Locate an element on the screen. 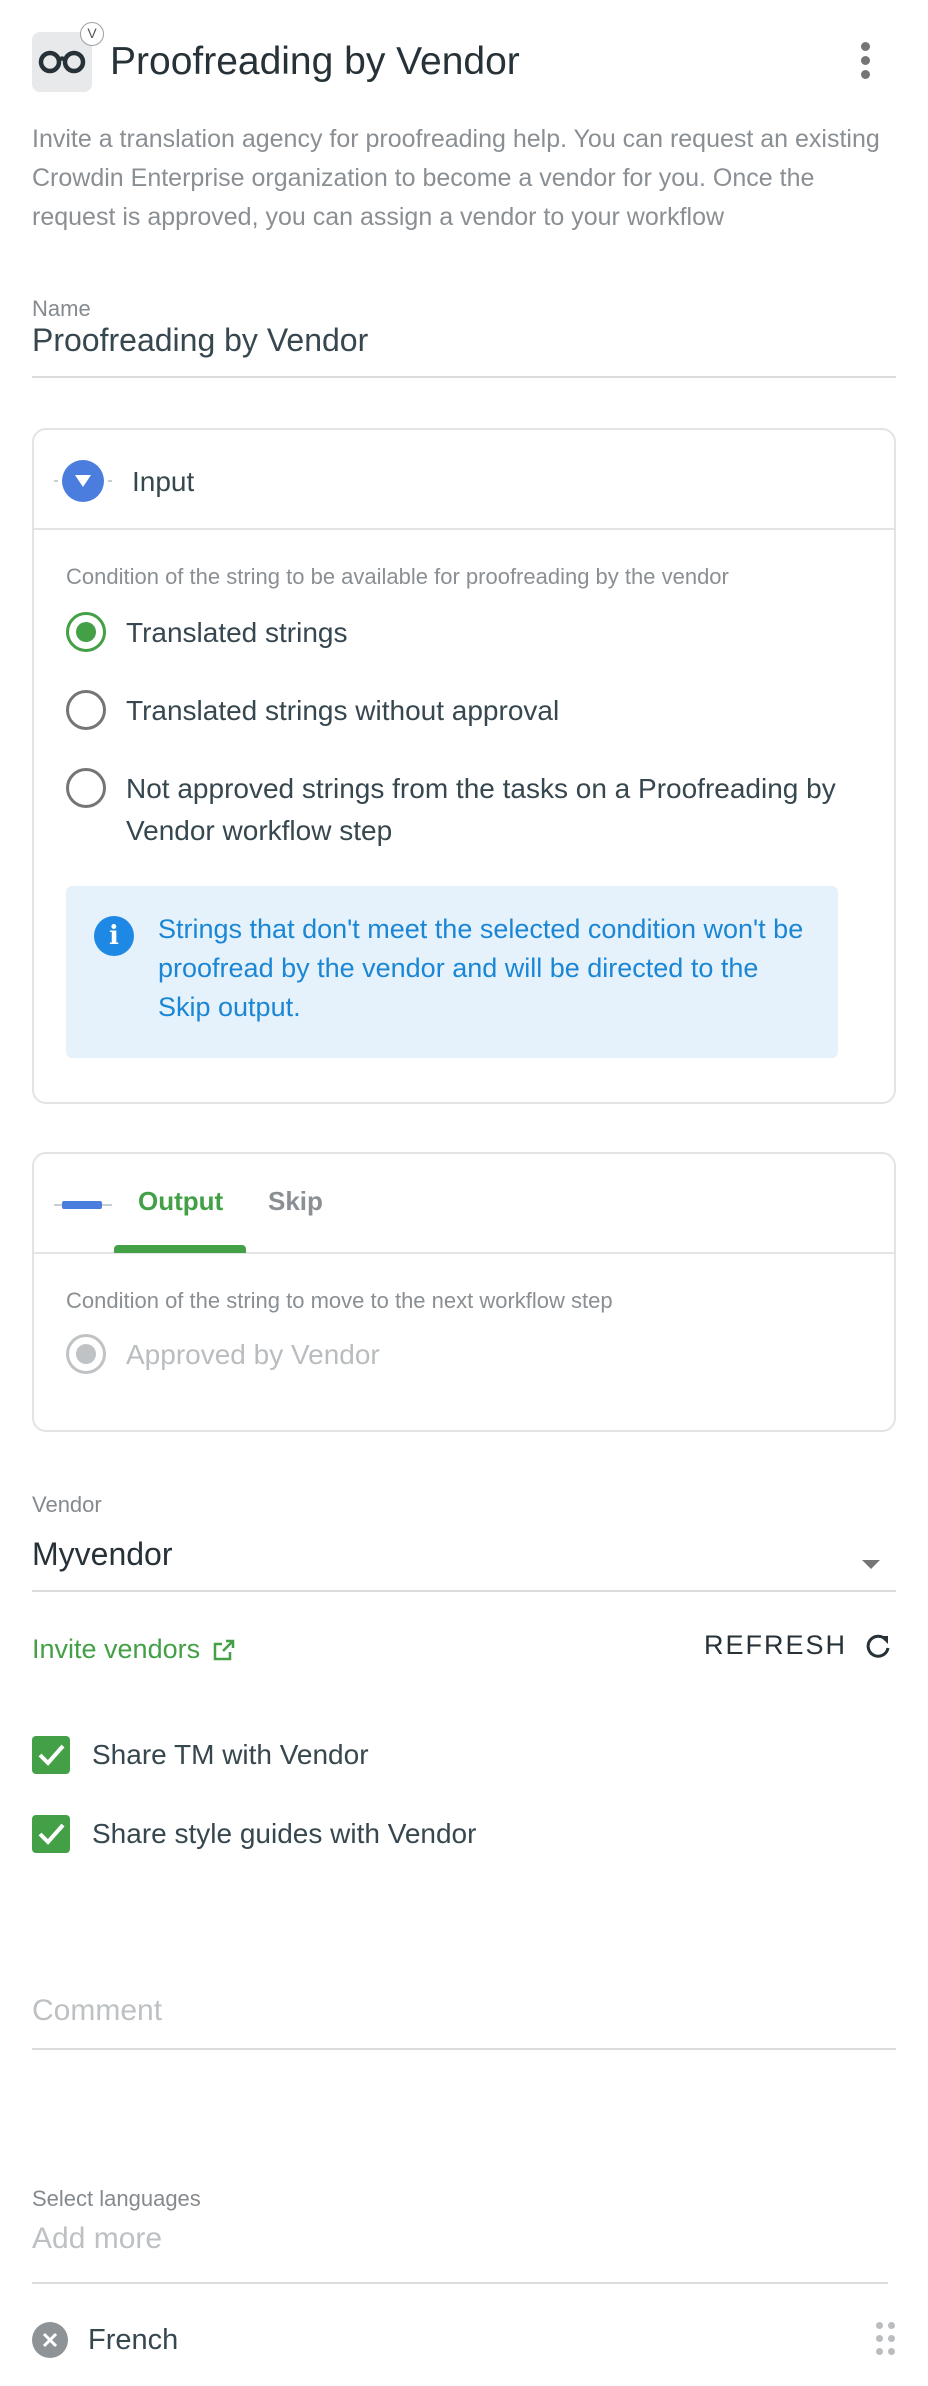 This screenshot has height=2386, width=928. radio-approved-by-vendor: Approved by Vendor is located at coordinates (223, 1355).